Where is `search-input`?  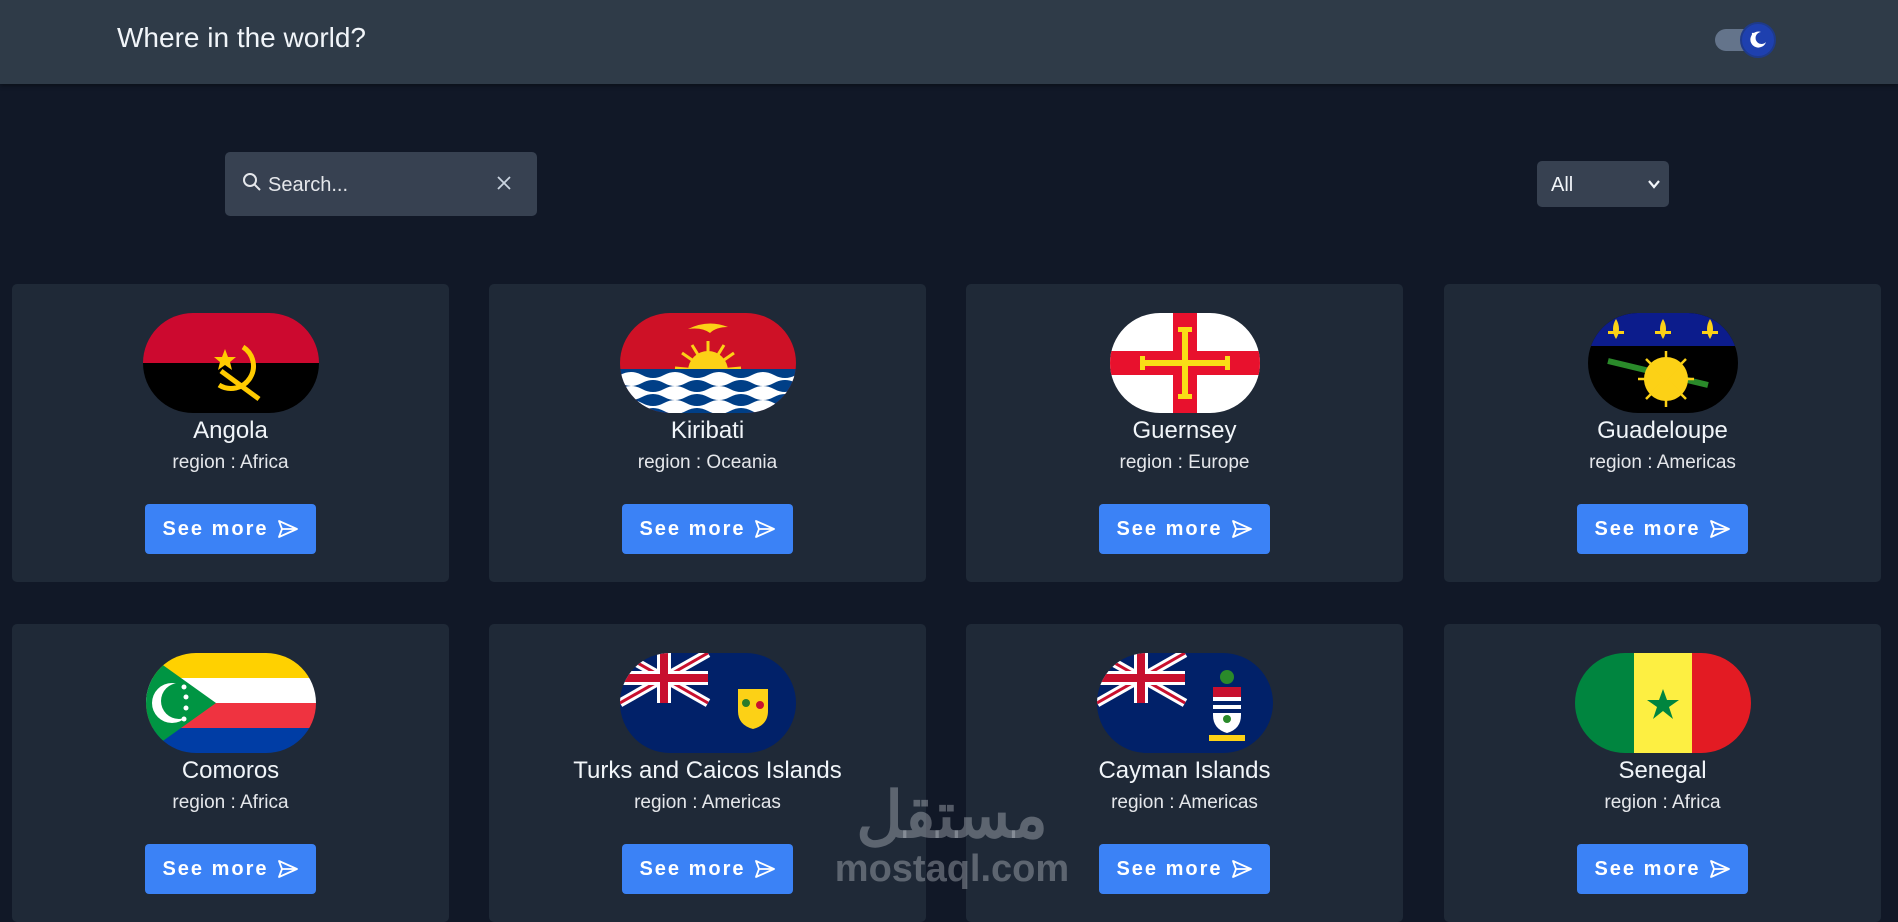
search-input is located at coordinates (383, 185).